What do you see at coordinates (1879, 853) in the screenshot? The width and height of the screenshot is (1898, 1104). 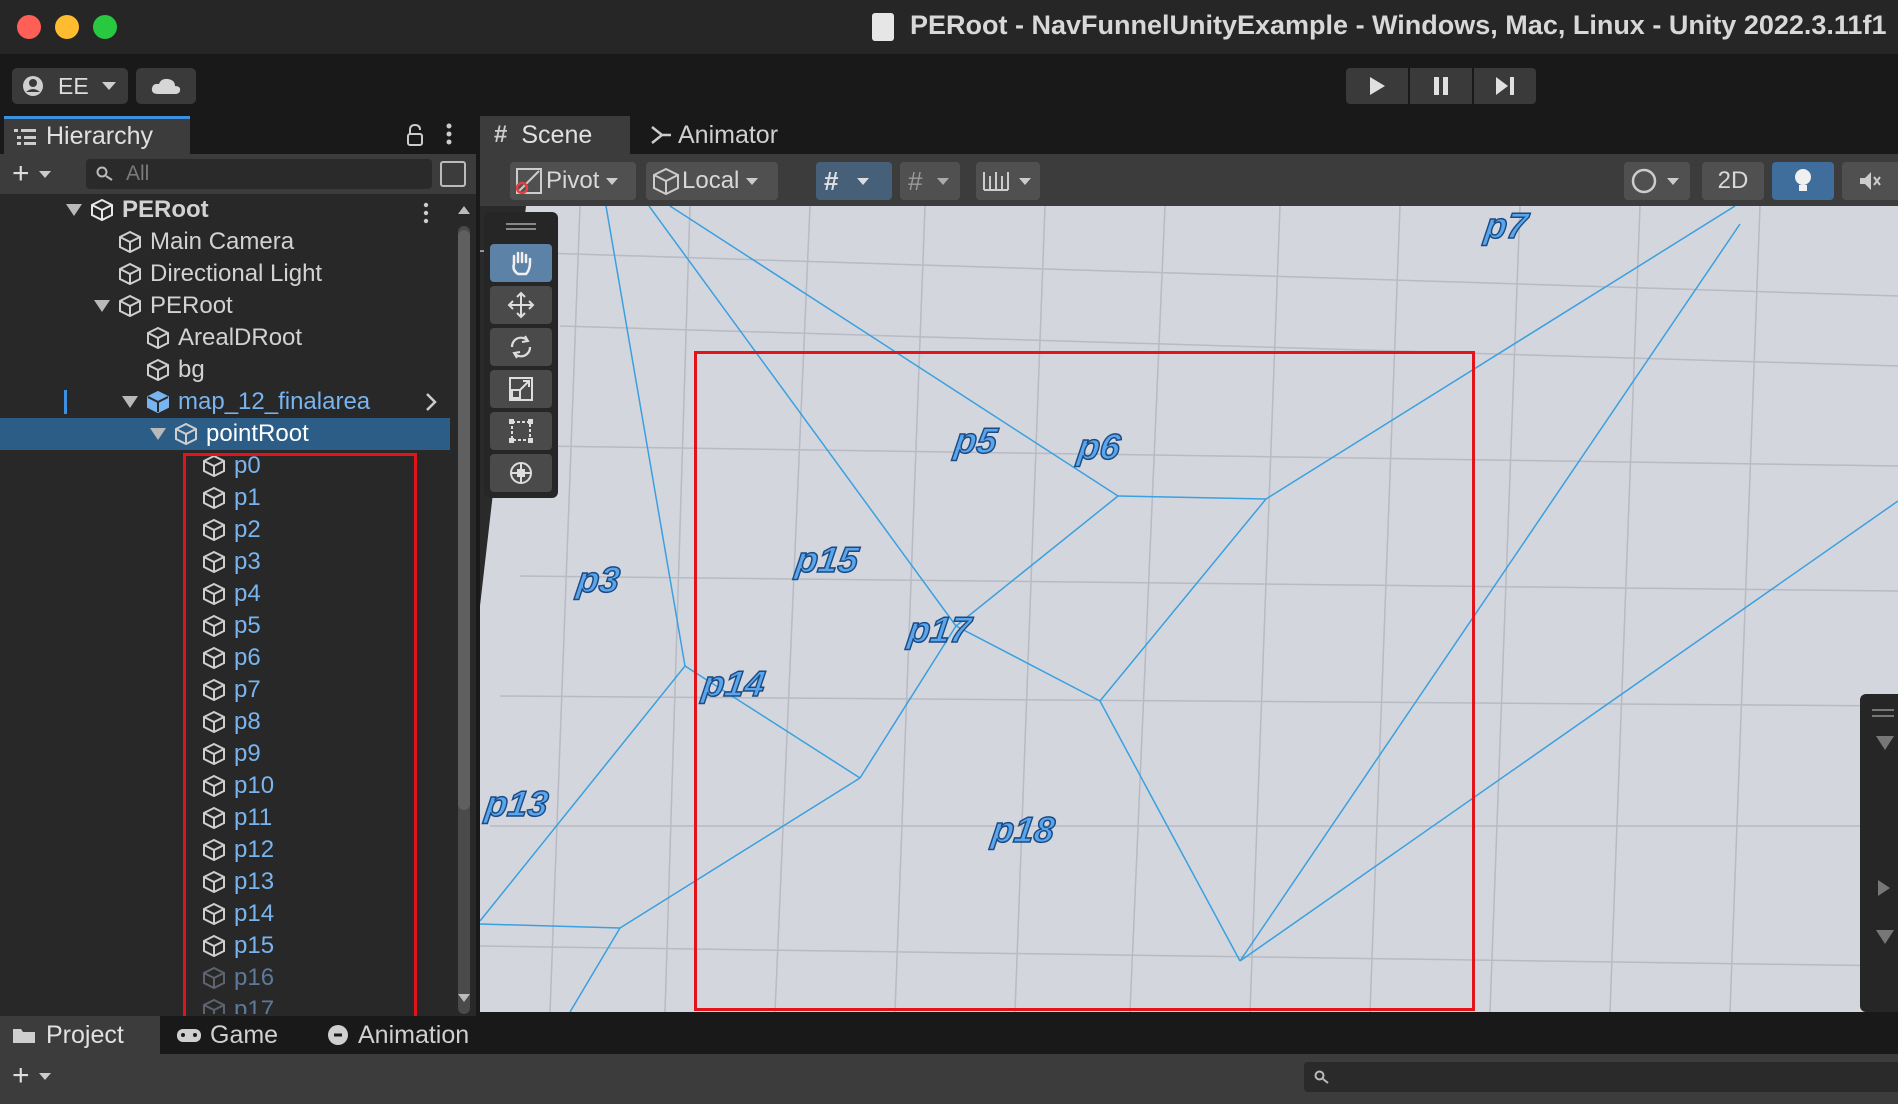 I see `overlay-panel` at bounding box center [1879, 853].